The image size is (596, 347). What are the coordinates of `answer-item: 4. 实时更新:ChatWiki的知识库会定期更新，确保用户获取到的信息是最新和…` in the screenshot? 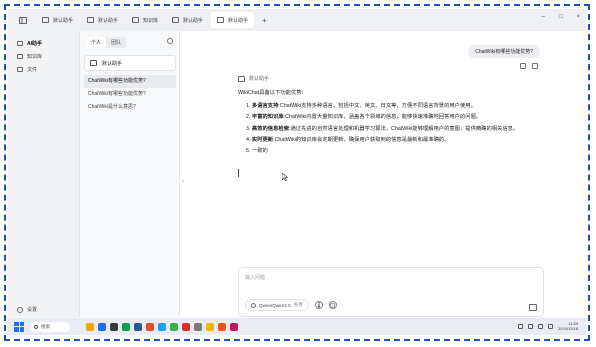 It's located at (392, 140).